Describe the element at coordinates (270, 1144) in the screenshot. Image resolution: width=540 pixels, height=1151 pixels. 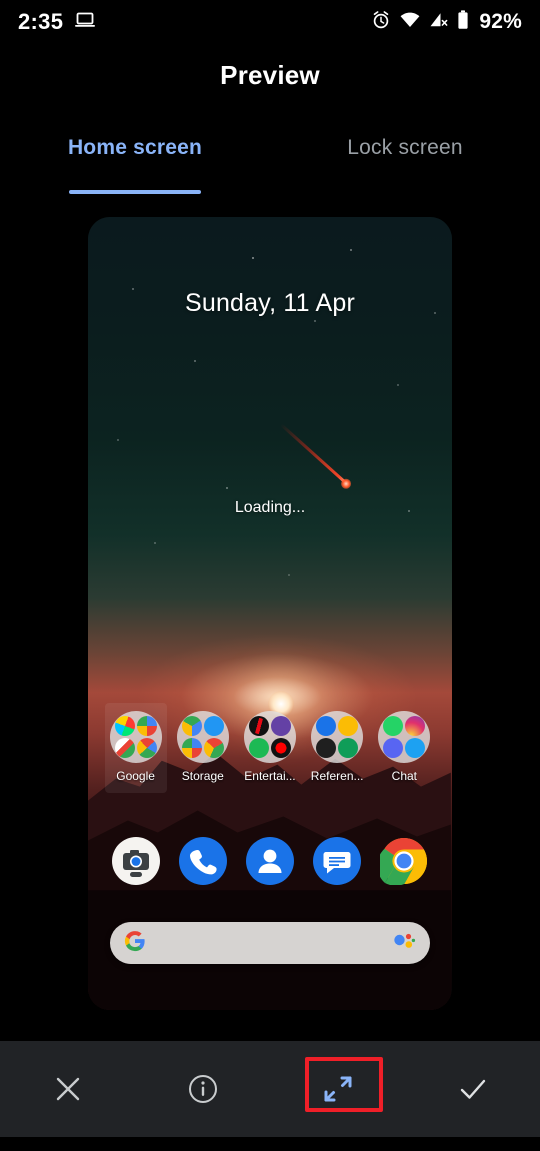
I see `navigation-strip` at that location.